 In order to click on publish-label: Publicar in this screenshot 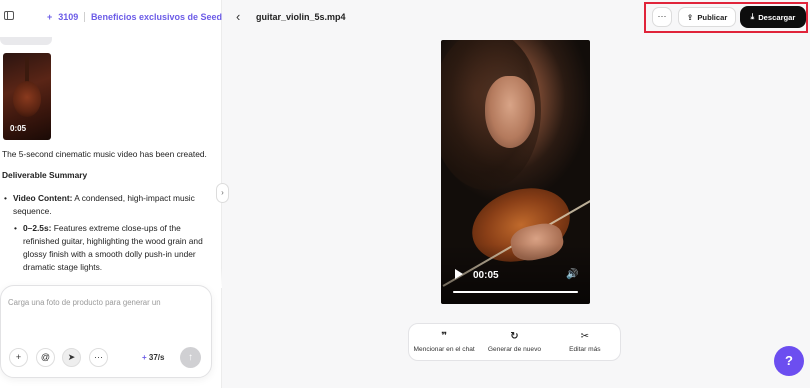, I will do `click(712, 17)`.